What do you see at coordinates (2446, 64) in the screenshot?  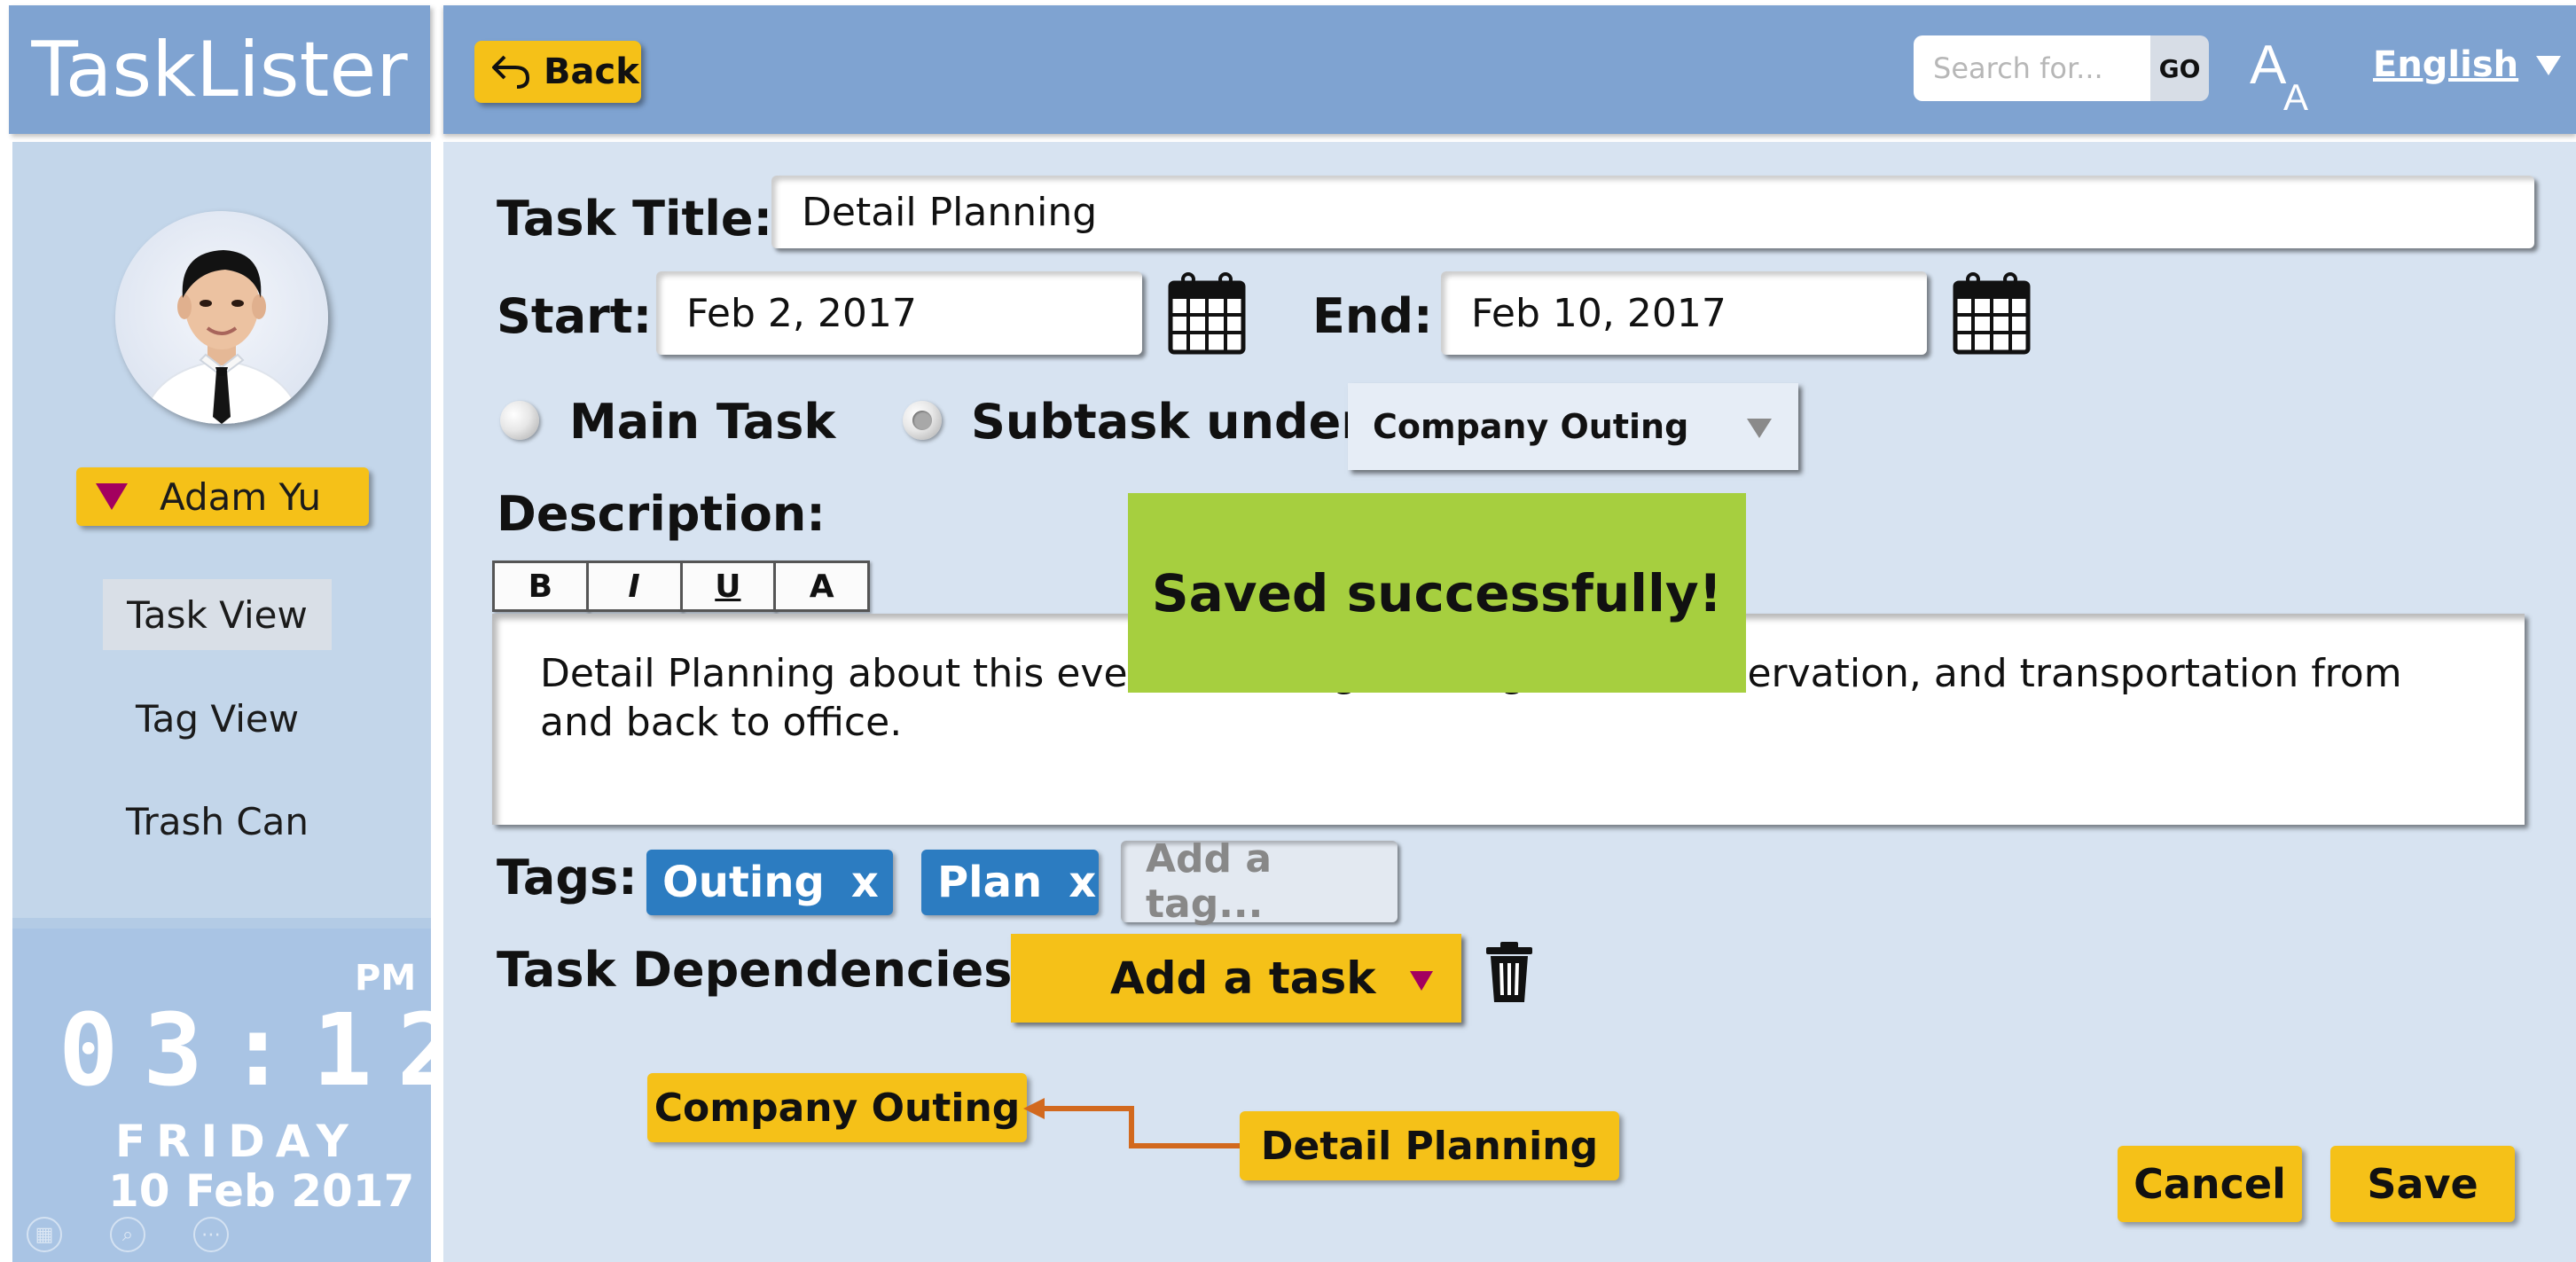 I see `language-label: English` at bounding box center [2446, 64].